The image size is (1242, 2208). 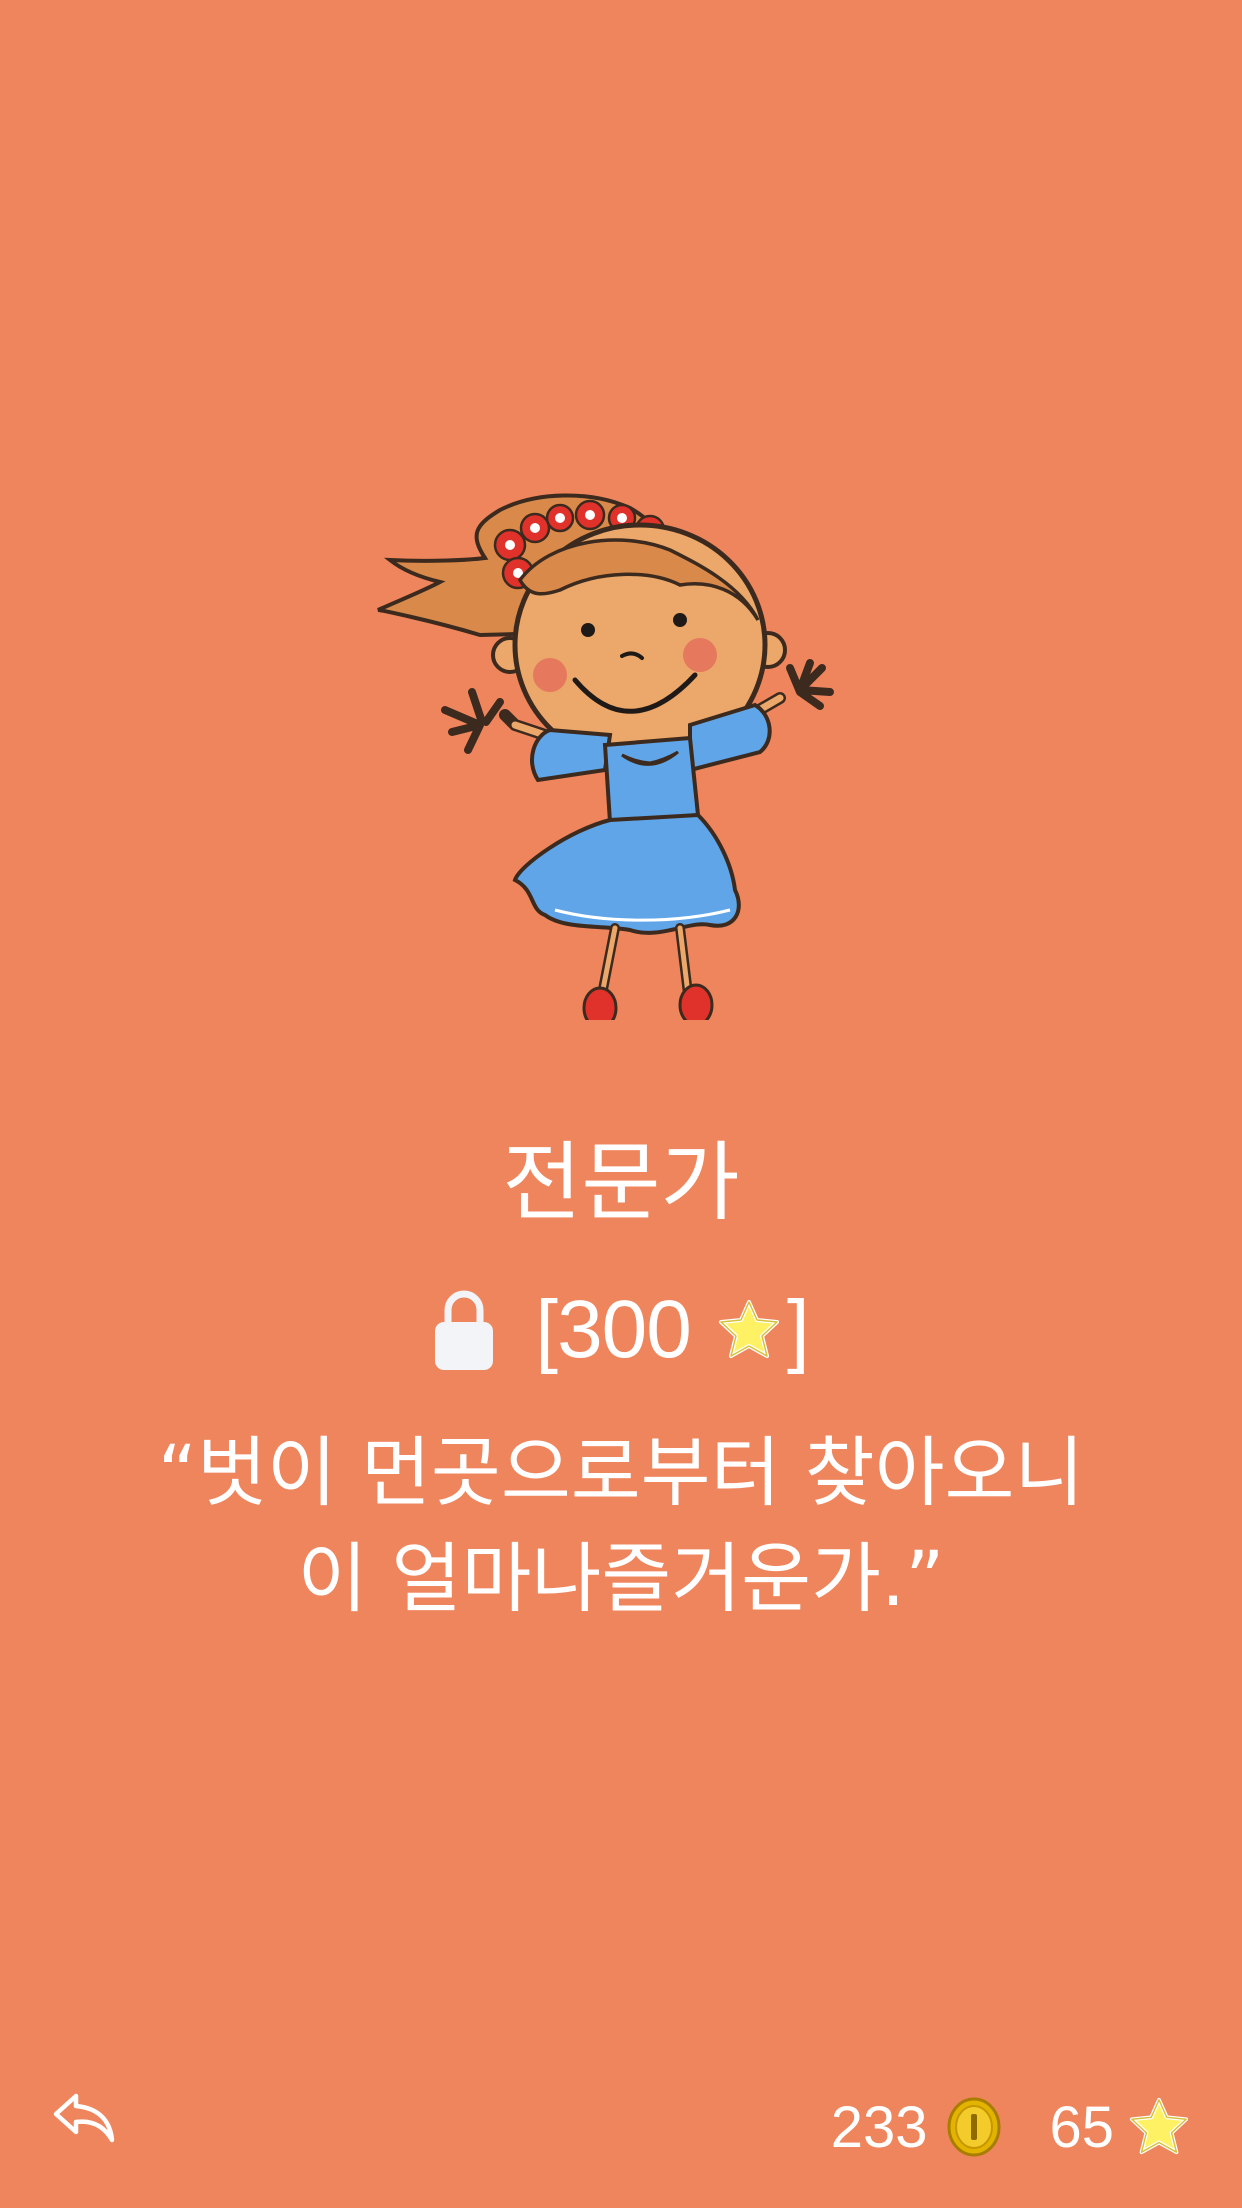 I want to click on quote-line-1: “벗이 먼곳으로부터 찾아오니, so click(x=621, y=1472).